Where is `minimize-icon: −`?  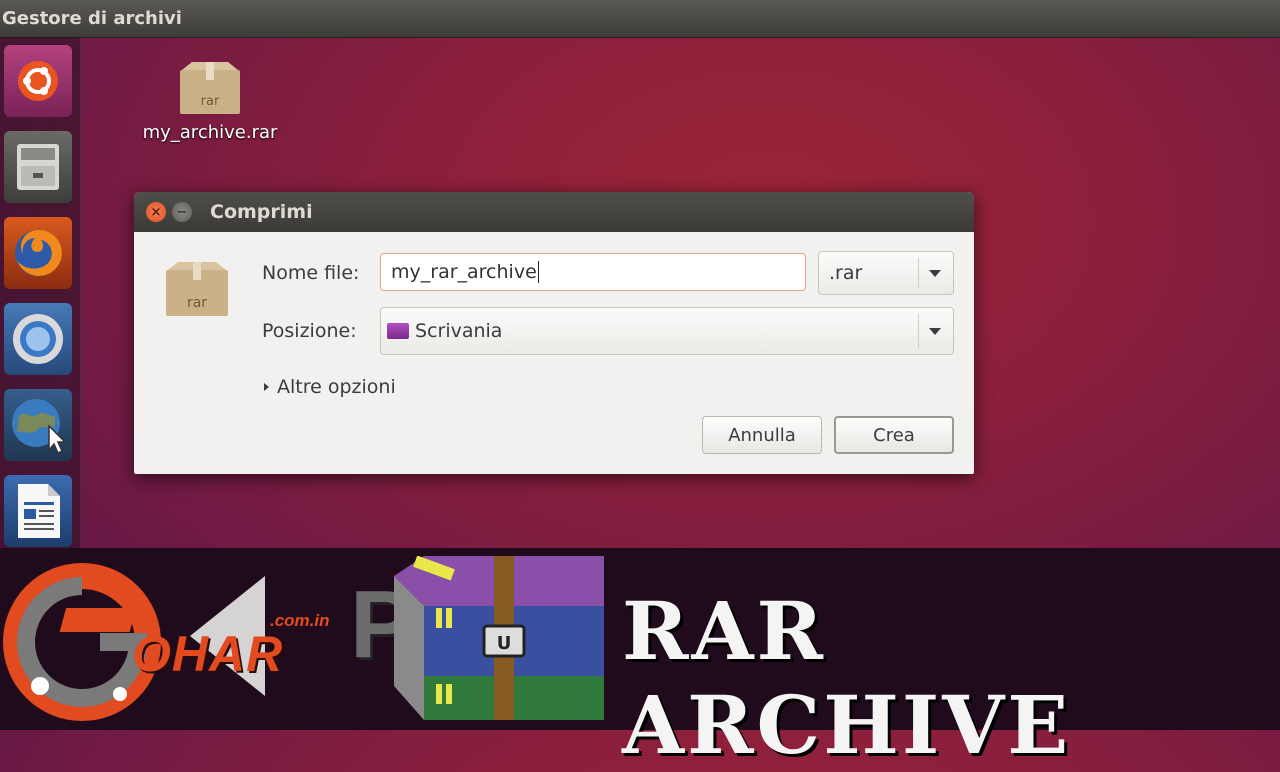
minimize-icon: − is located at coordinates (182, 212).